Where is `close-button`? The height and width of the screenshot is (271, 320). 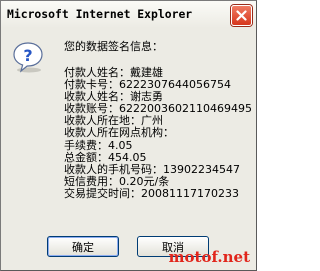
close-button is located at coordinates (241, 15).